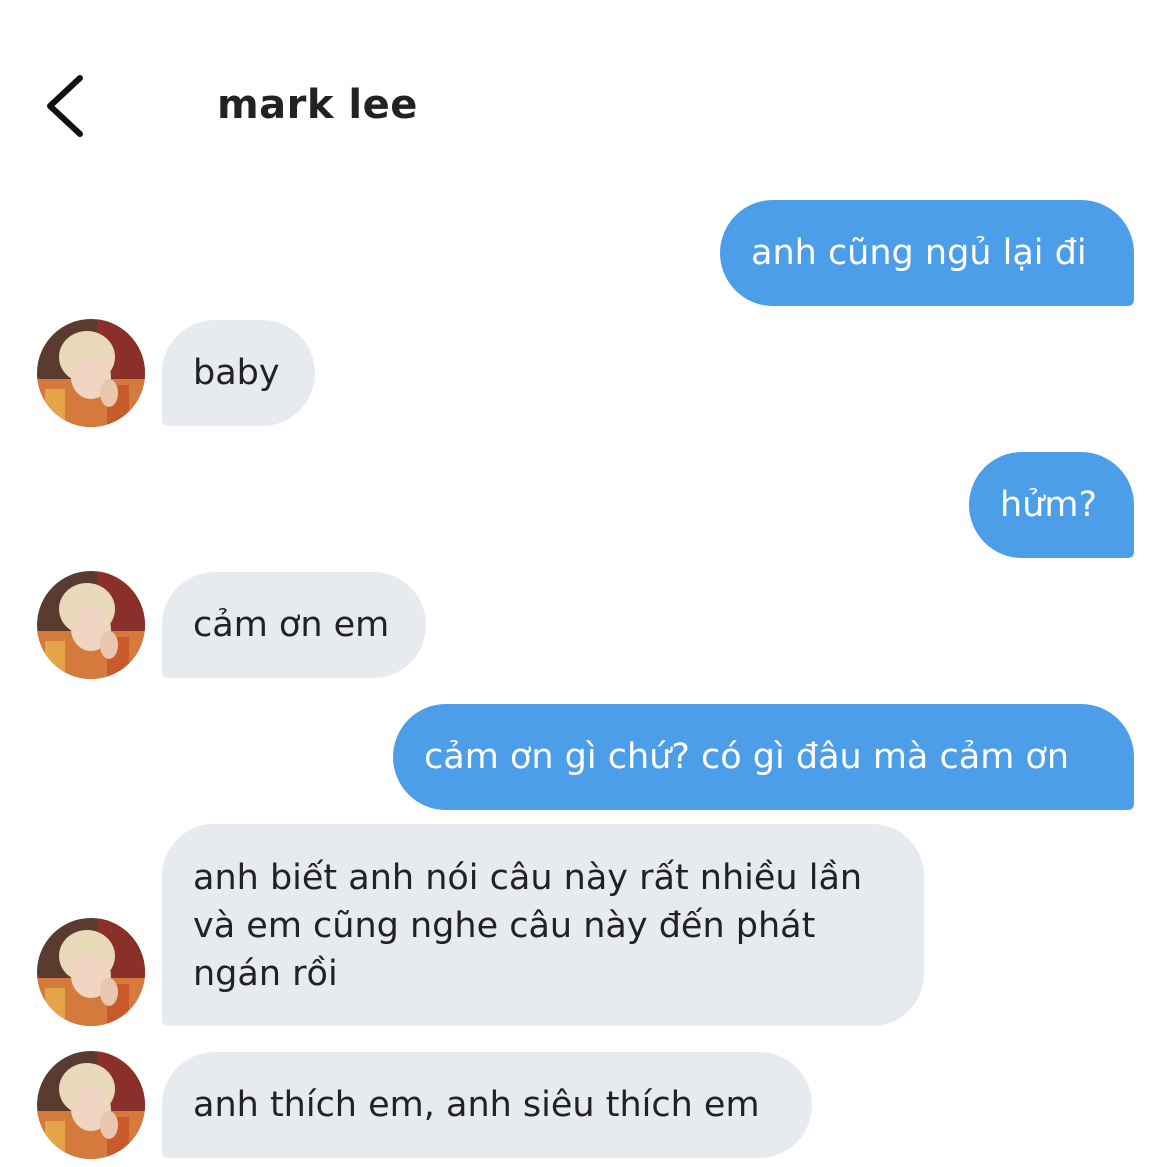 This screenshot has width=1169, height=1167. Describe the element at coordinates (528, 878) in the screenshot. I see `message-line: anh biết anh nói câu này rất nhiều lần` at that location.